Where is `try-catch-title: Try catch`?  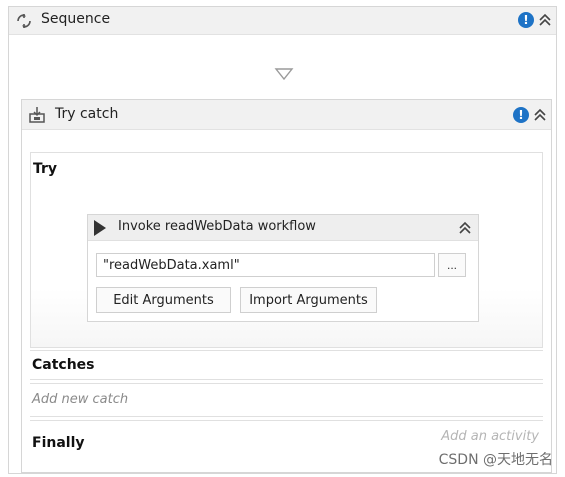 try-catch-title: Try catch is located at coordinates (87, 114).